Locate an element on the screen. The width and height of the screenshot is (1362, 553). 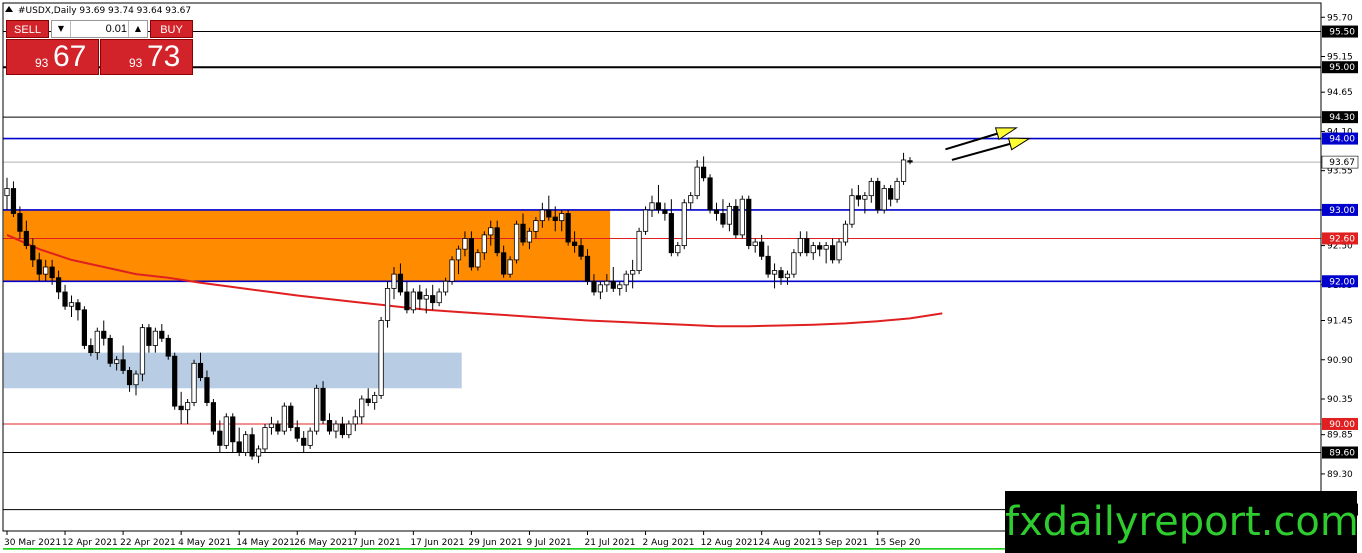
one-click-trading-panel: SELL ▼ 0.01 ▲ BUY 93 67 93 73 is located at coordinates (99, 47).